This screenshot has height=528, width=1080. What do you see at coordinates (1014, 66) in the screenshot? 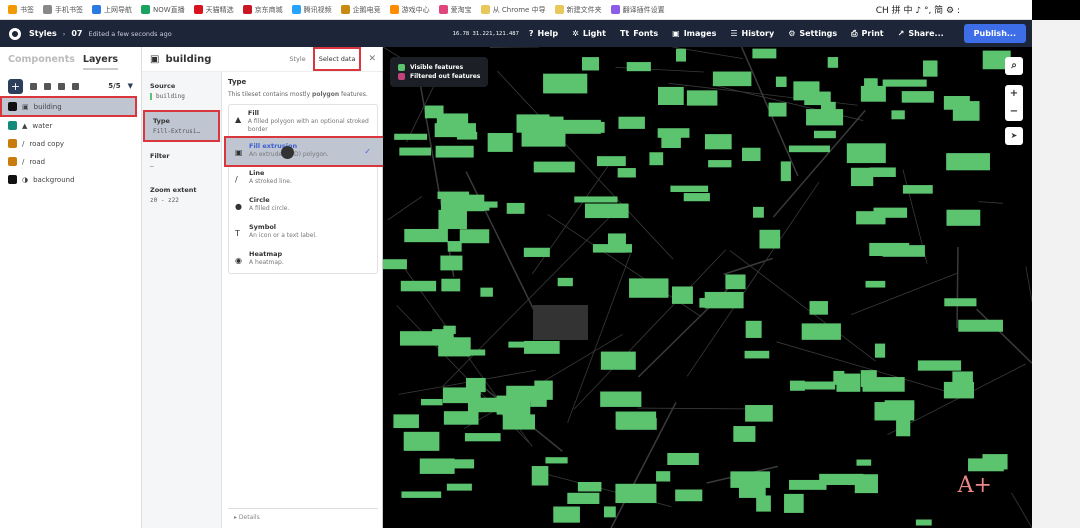
I see `search-map-button: ⌕` at bounding box center [1014, 66].